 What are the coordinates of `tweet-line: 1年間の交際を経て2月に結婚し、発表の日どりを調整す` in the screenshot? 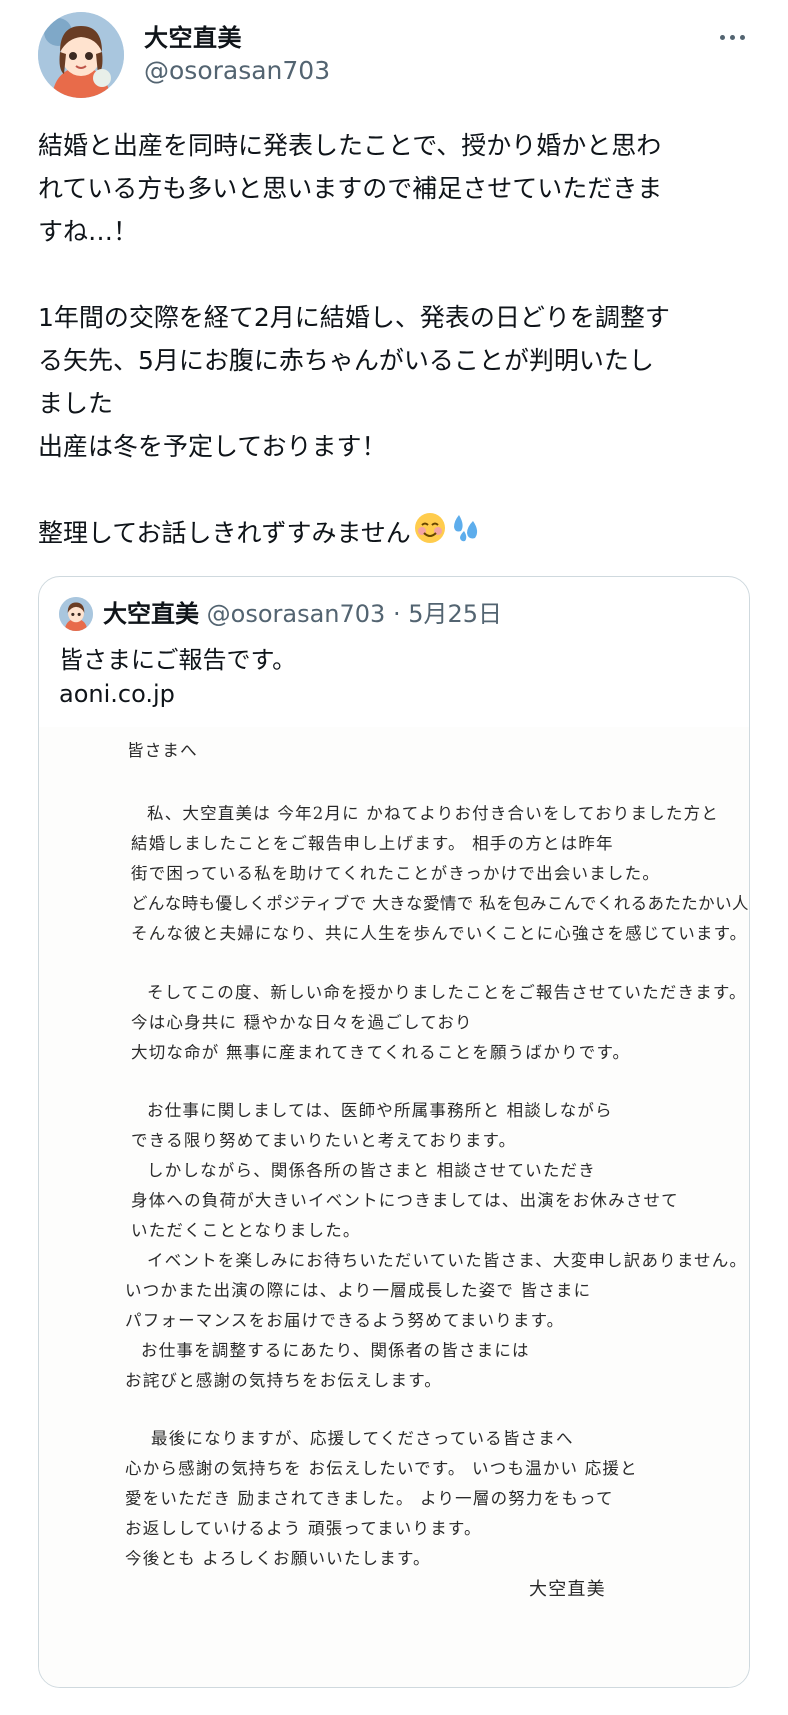 It's located at (354, 317).